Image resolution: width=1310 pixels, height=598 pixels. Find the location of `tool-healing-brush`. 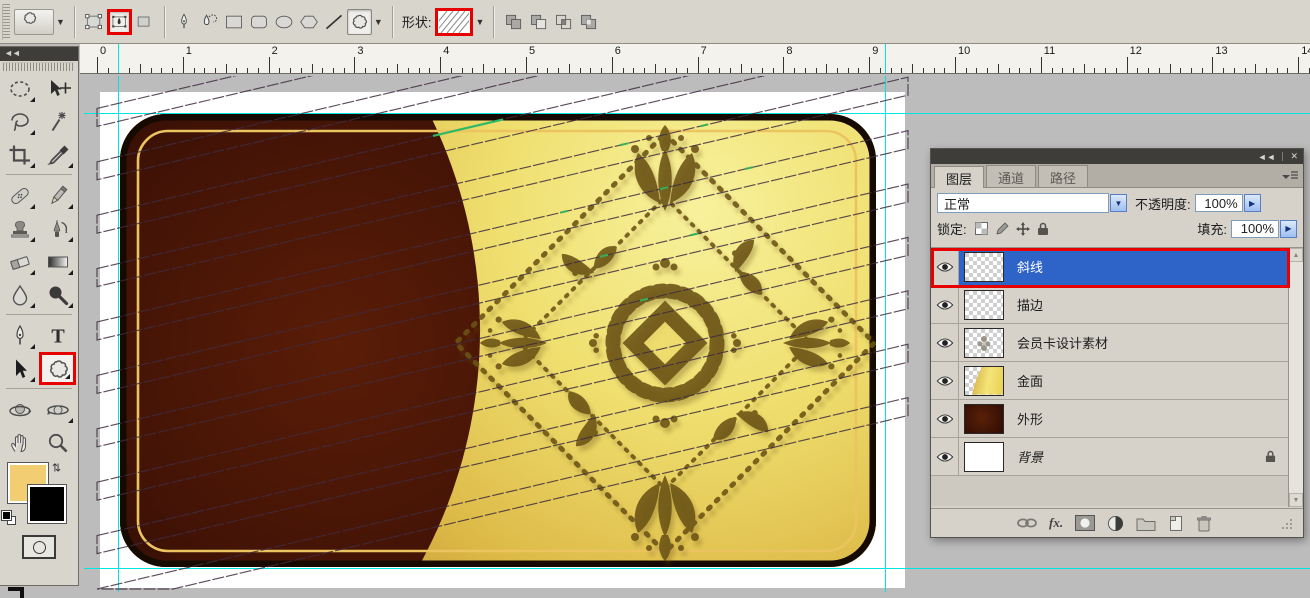

tool-healing-brush is located at coordinates (19, 195).